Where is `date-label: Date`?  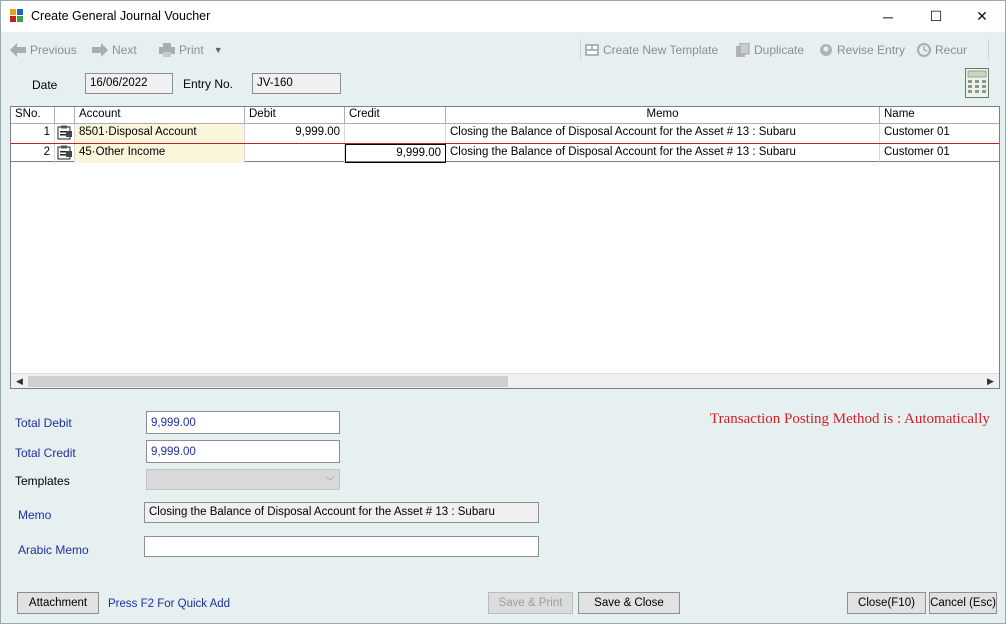 date-label: Date is located at coordinates (45, 85).